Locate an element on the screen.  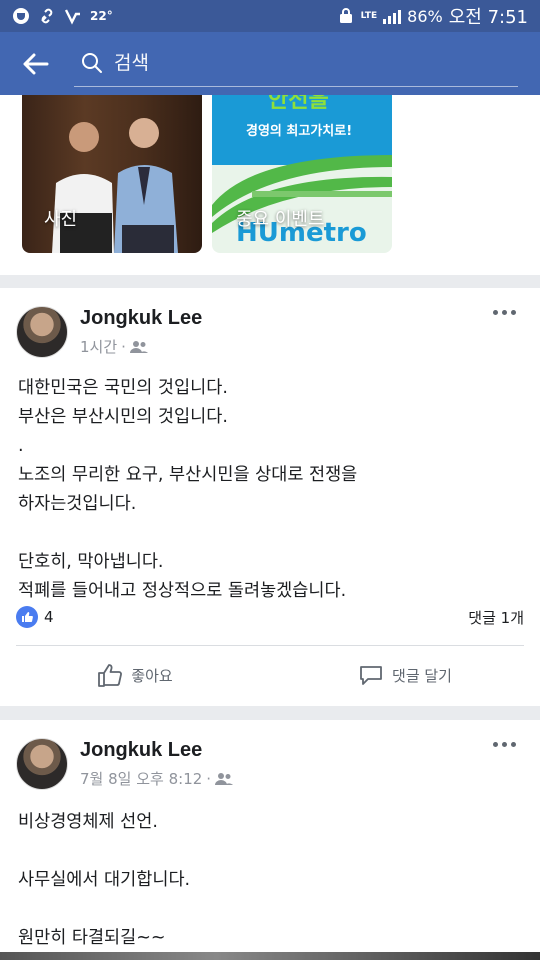
network-type-label: LTE is located at coordinates (369, 15).